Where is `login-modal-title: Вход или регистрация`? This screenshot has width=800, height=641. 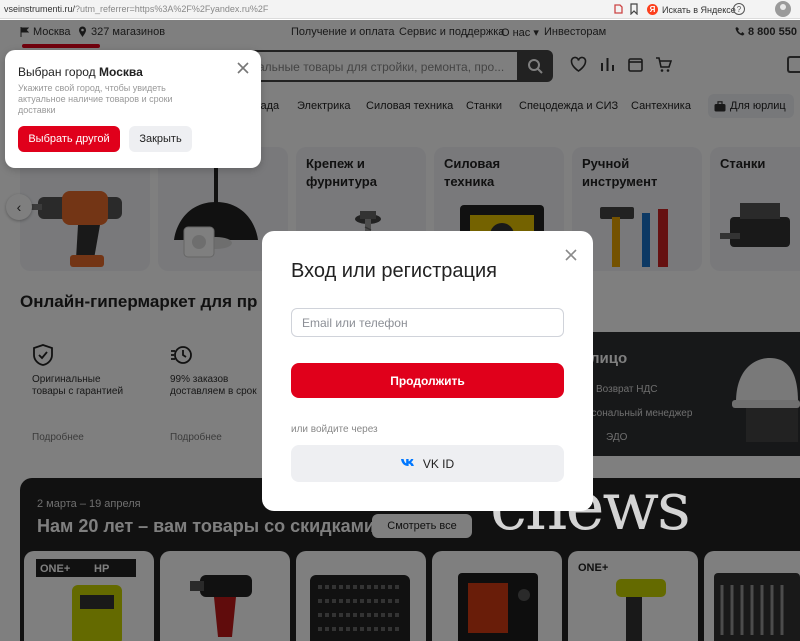 login-modal-title: Вход или регистрация is located at coordinates (394, 271).